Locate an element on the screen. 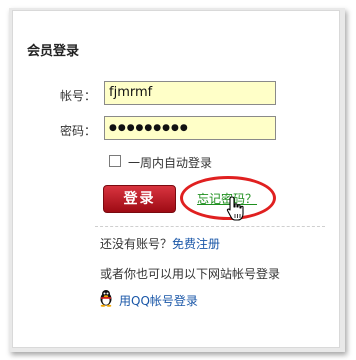 The image size is (356, 360). remember-label: 一周内自动登录 is located at coordinates (170, 162).